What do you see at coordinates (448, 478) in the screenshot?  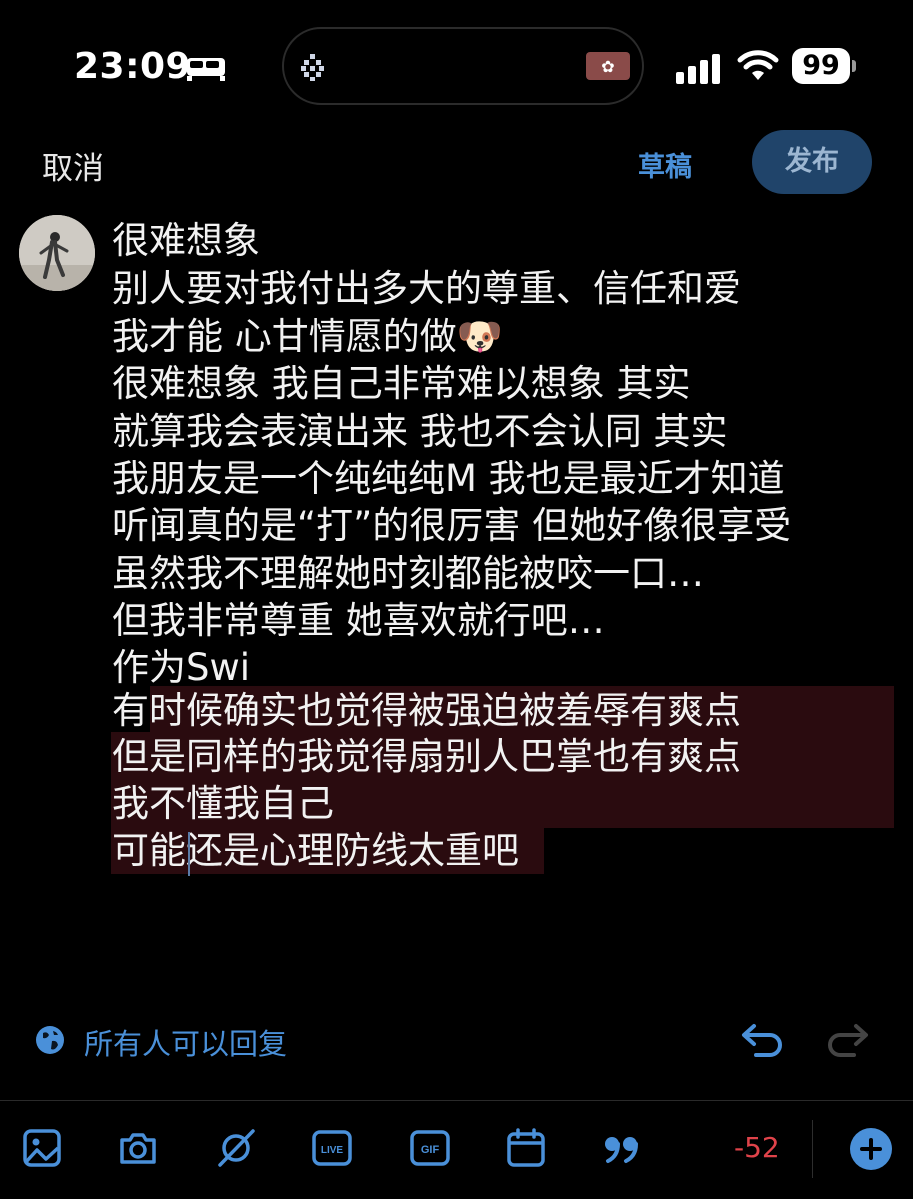 I see `post-line: 我朋友是一个纯纯纯M 我也是最近才知道` at bounding box center [448, 478].